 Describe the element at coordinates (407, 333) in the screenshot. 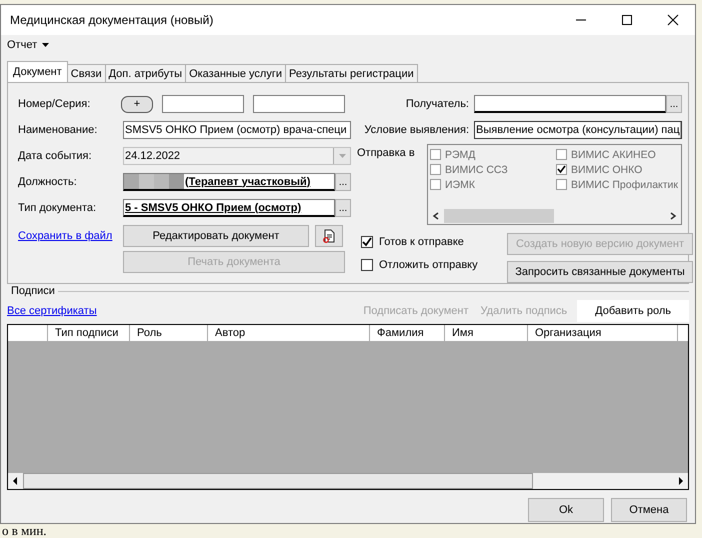

I see `column-header: Фамилия` at that location.